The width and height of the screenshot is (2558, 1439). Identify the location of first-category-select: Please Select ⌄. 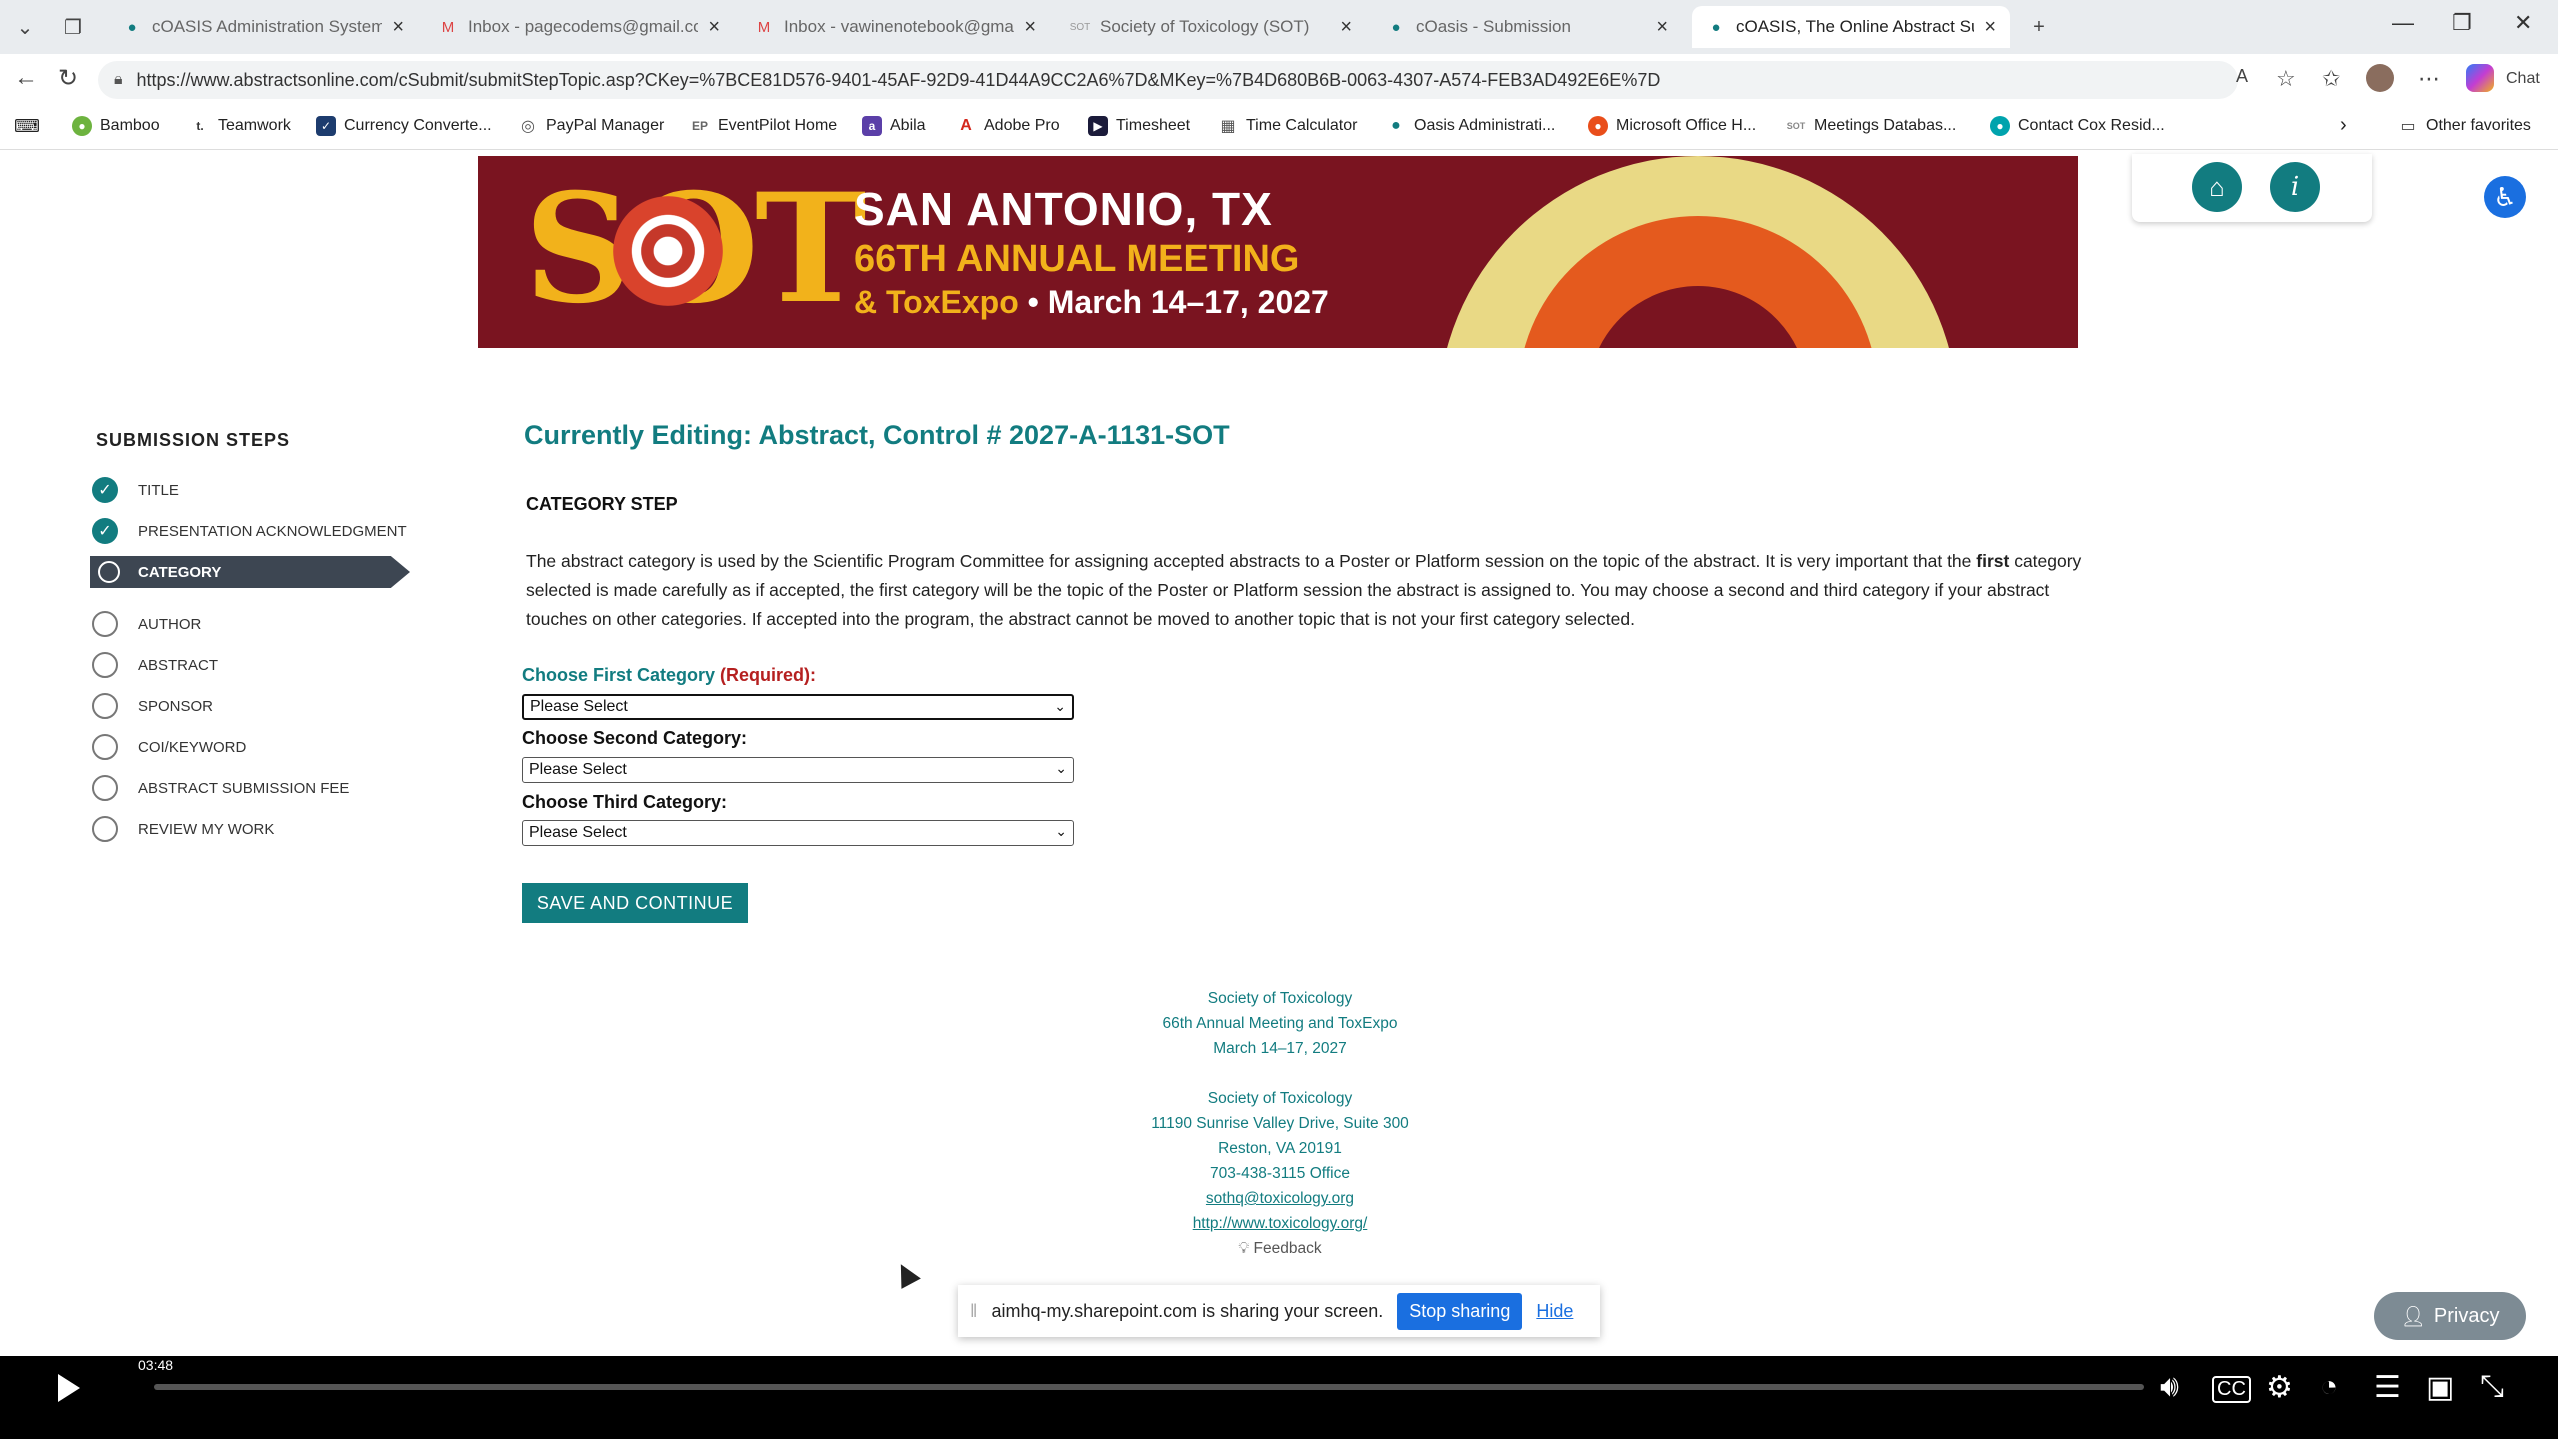
(798, 707).